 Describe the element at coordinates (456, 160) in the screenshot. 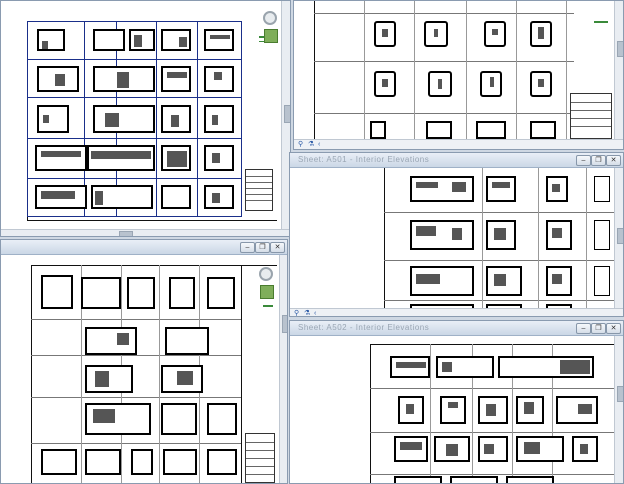

I see `window-titlebar: Sheet: A501 - Interior Elevations – ❐ ✕` at that location.